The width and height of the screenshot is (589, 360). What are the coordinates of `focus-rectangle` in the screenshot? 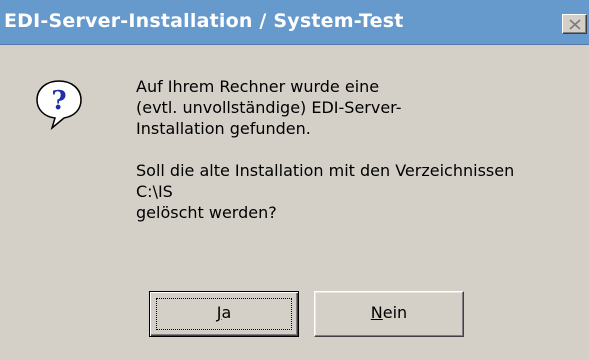 It's located at (224, 314).